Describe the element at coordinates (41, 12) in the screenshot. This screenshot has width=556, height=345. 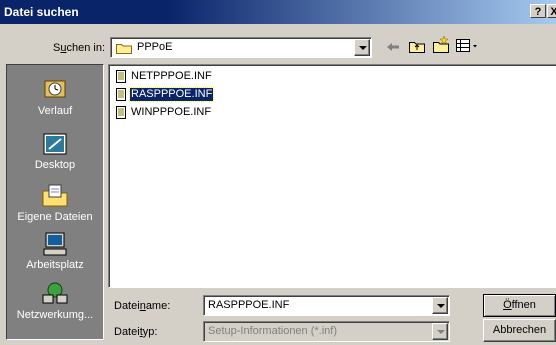
I see `window-title: Datei suchen` at that location.